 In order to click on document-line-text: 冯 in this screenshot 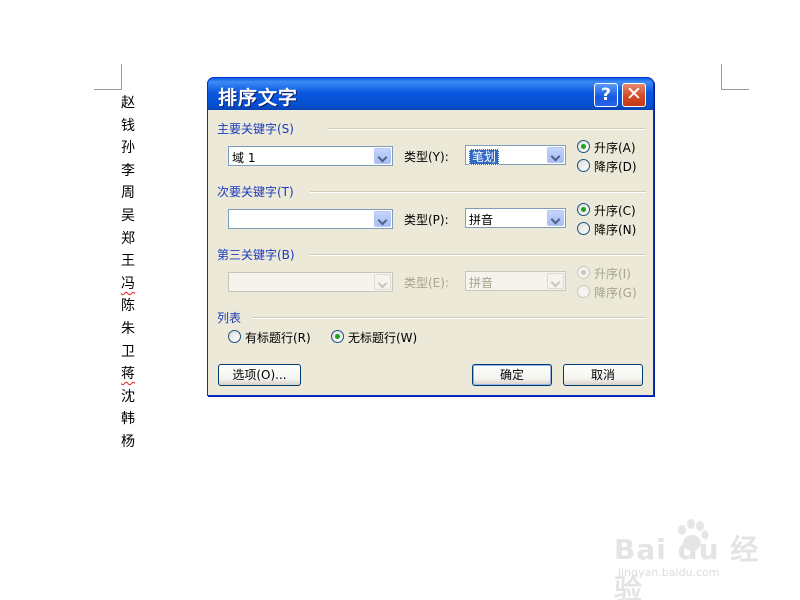, I will do `click(128, 283)`.